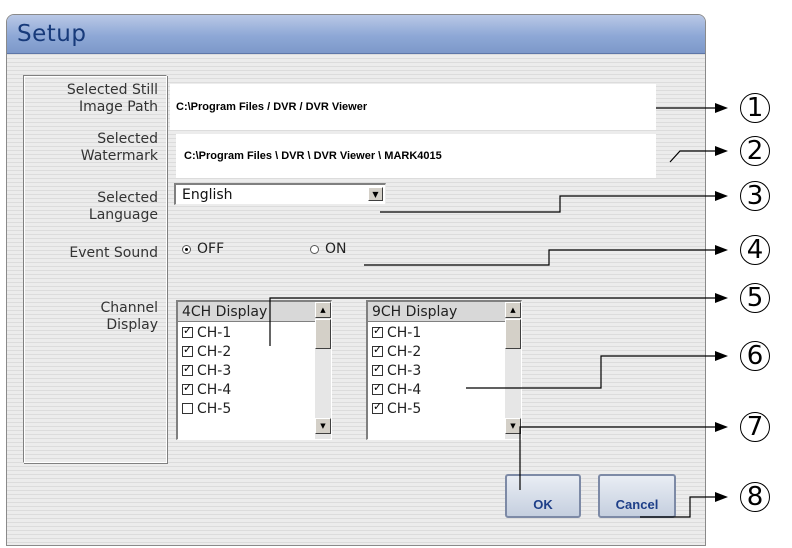 The image size is (792, 548). I want to click on callout-4: 4, so click(755, 250).